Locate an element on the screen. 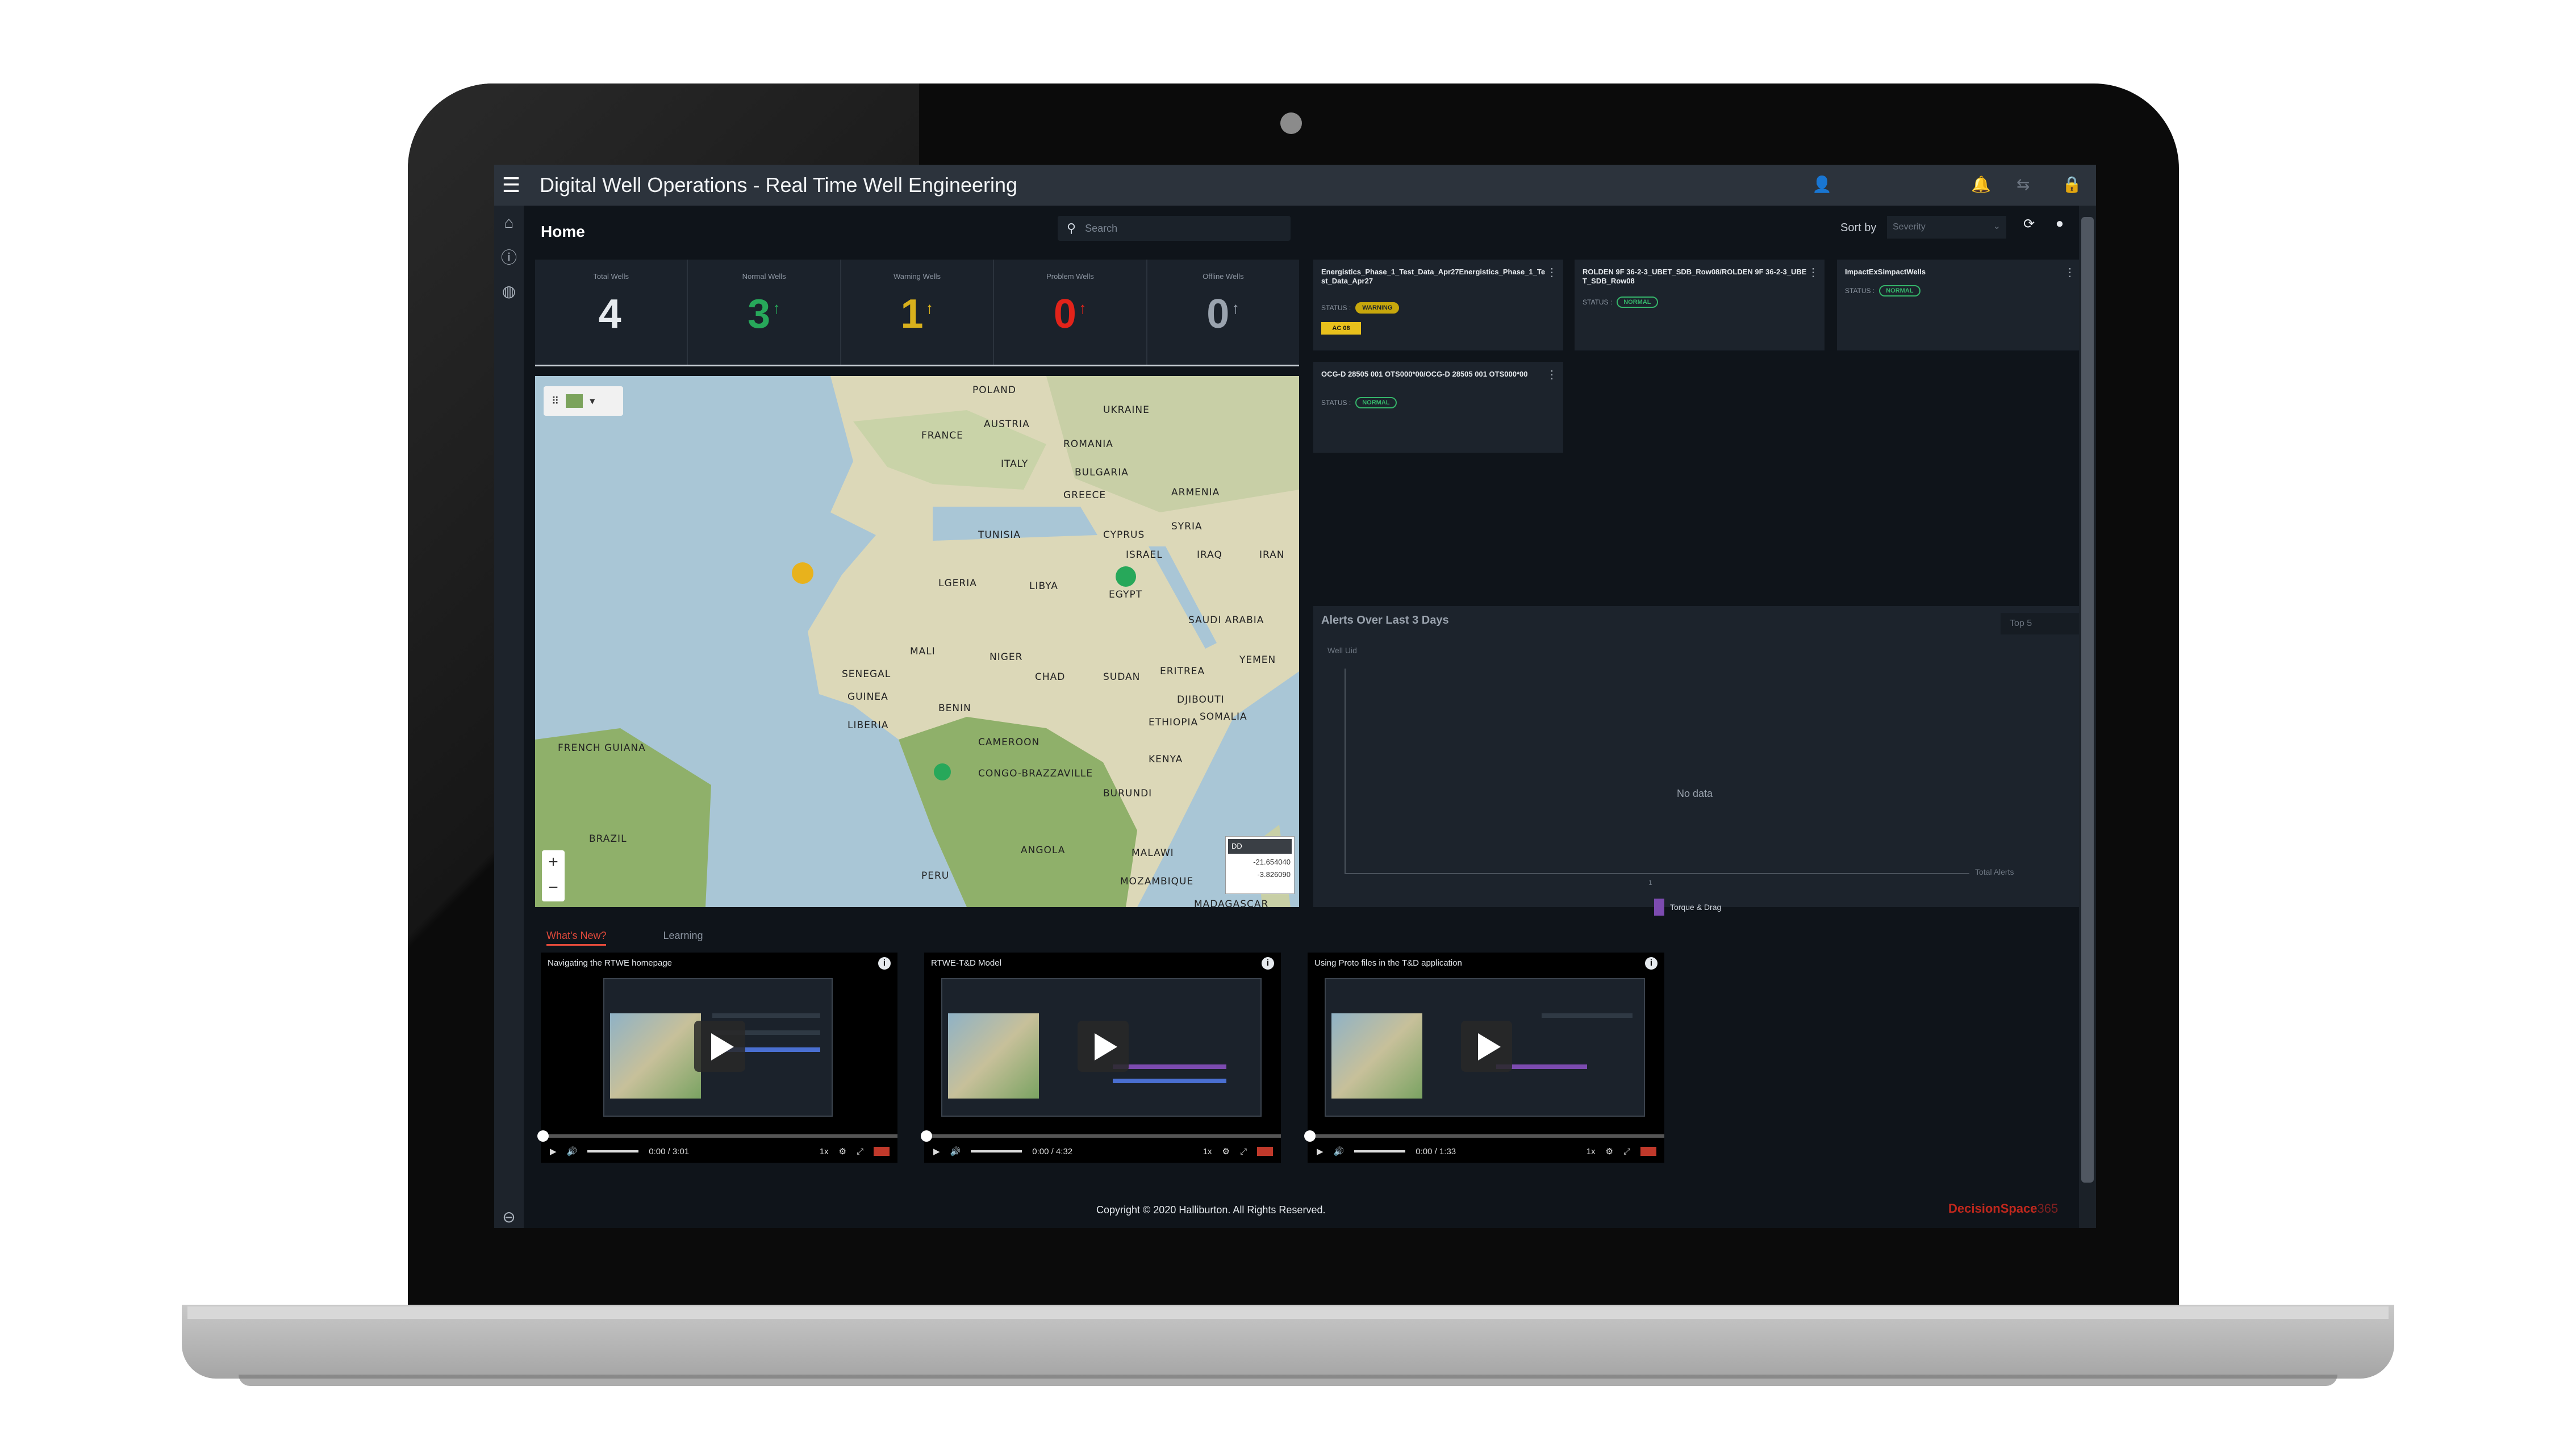 This screenshot has width=2576, height=1449. info-icon: ⓘ is located at coordinates (509, 257).